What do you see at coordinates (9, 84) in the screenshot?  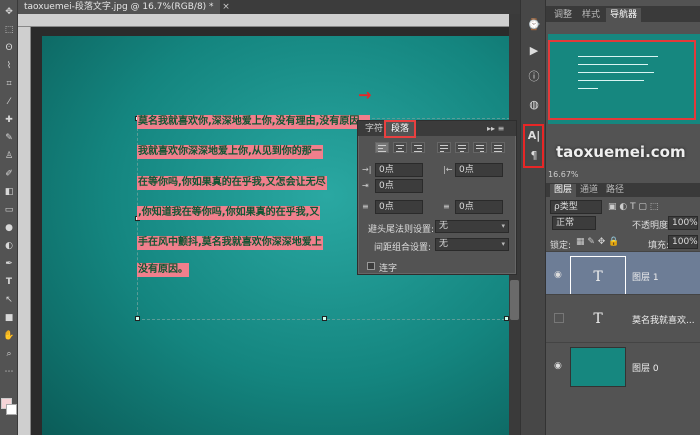 I see `crop-tool-icon: ⌗` at bounding box center [9, 84].